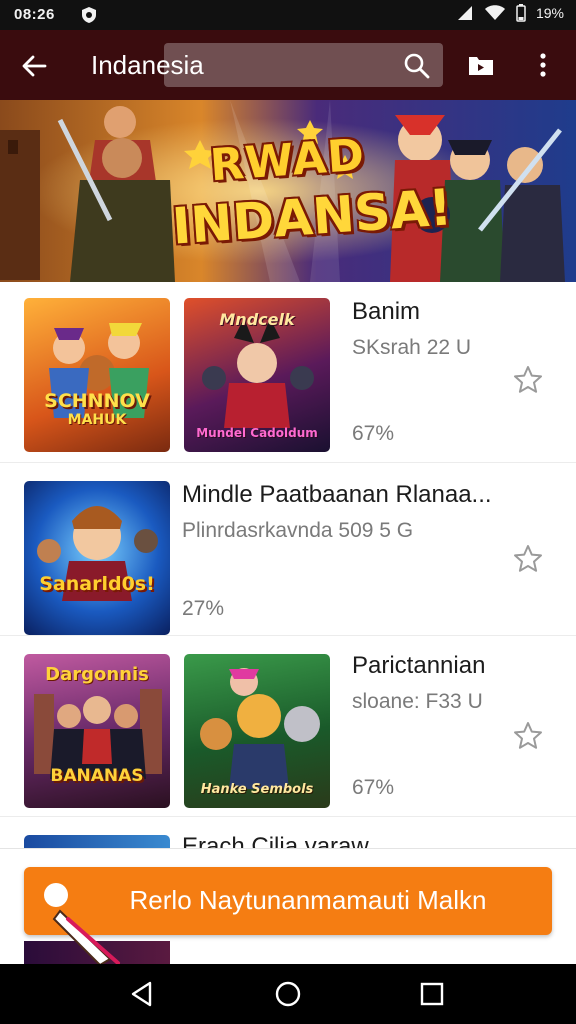 This screenshot has width=576, height=1024. What do you see at coordinates (97, 584) in the screenshot?
I see `thumbnail-title: Sanarld0s!` at bounding box center [97, 584].